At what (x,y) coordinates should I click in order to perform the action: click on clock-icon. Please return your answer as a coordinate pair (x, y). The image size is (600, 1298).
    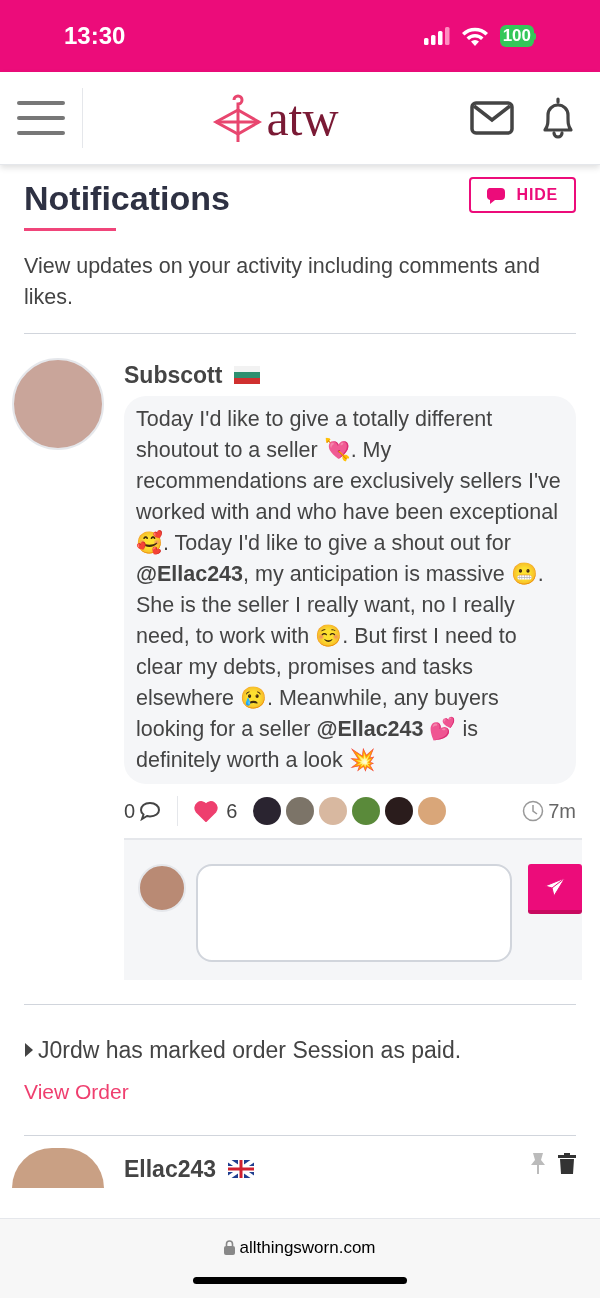
    Looking at the image, I should click on (533, 811).